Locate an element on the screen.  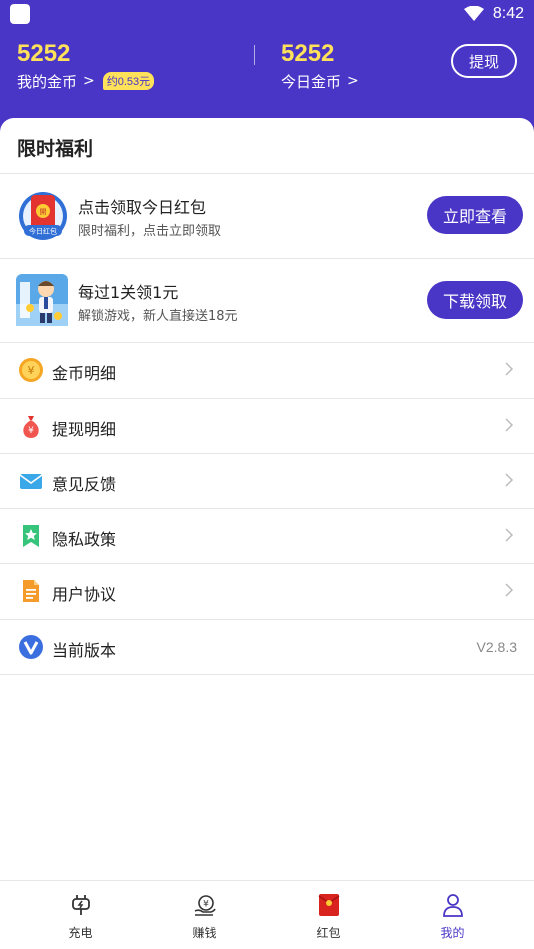
bottom-navigation: 充电 ¥ 赚钱 红包 我的 is located at coordinates (267, 914).